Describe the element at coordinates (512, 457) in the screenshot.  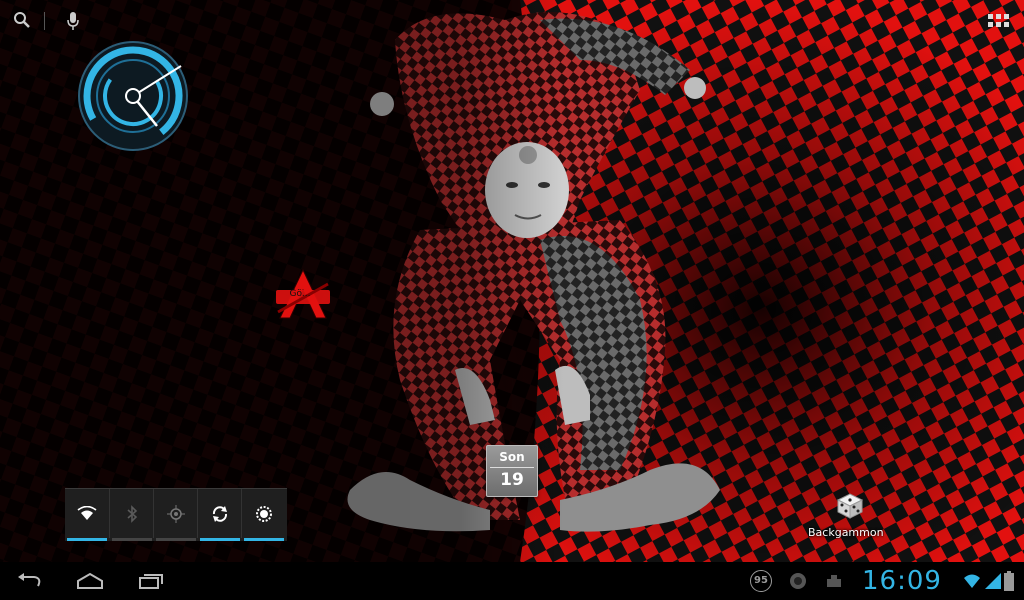
I see `calendar-day: Son` at that location.